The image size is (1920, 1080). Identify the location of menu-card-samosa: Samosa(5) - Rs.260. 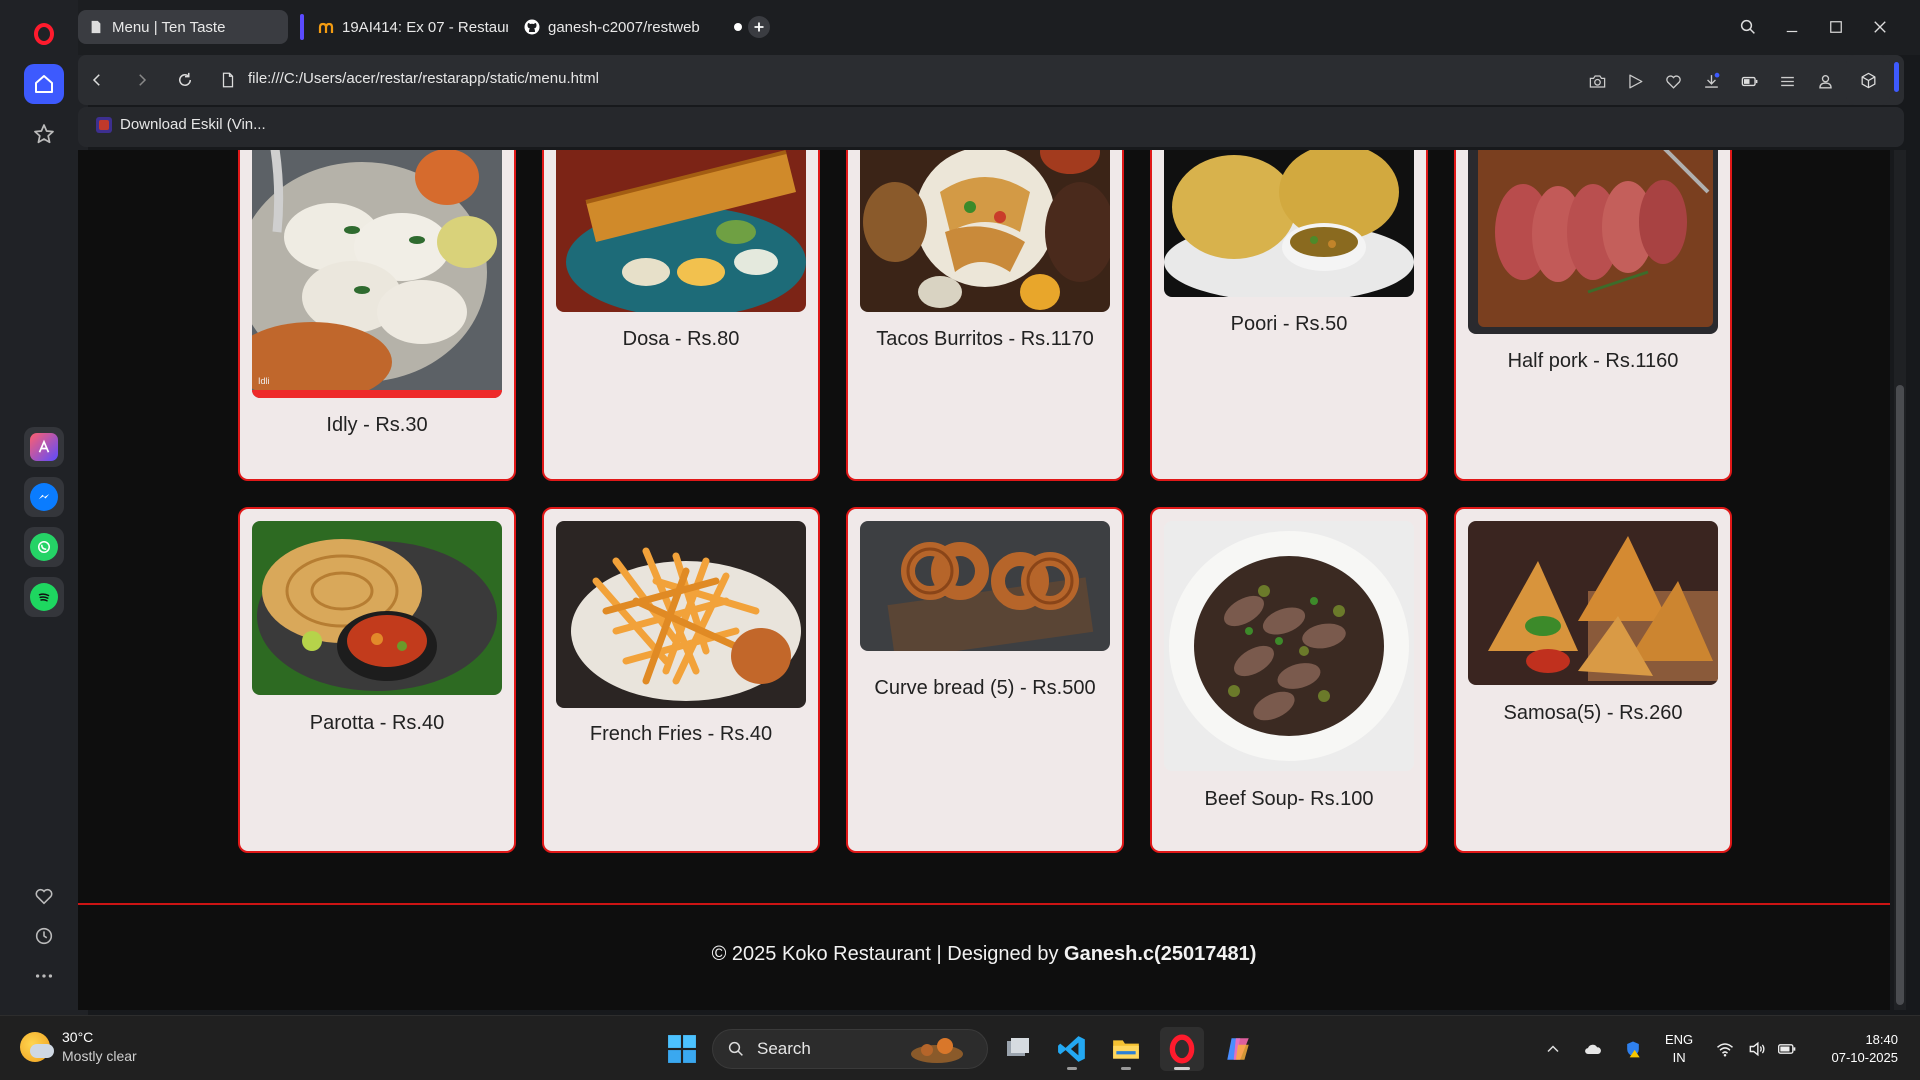
(1593, 680).